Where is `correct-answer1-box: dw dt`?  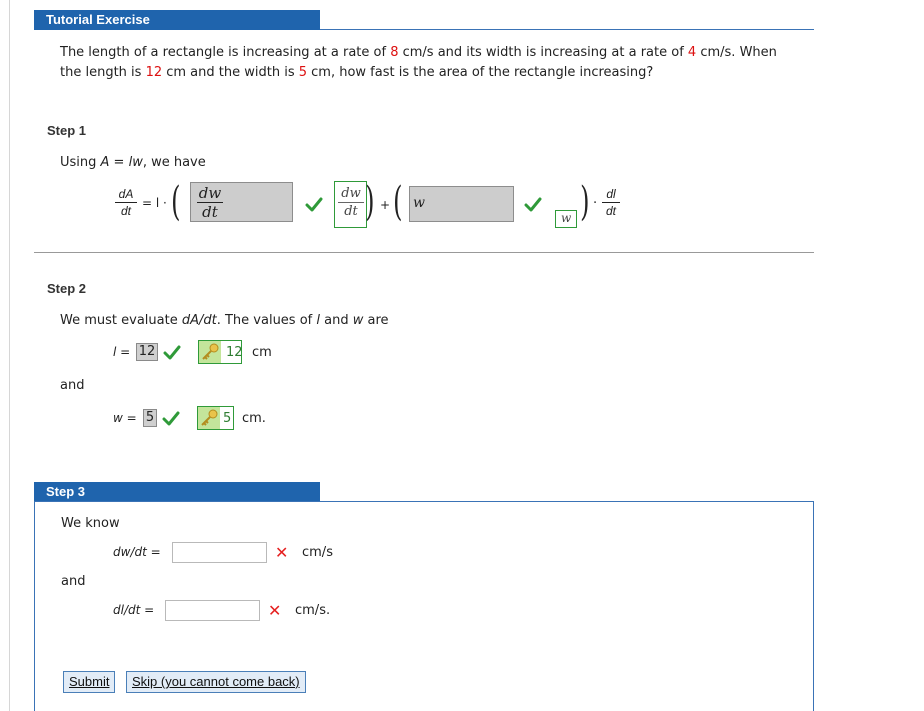
correct-answer1-box: dw dt is located at coordinates (350, 204).